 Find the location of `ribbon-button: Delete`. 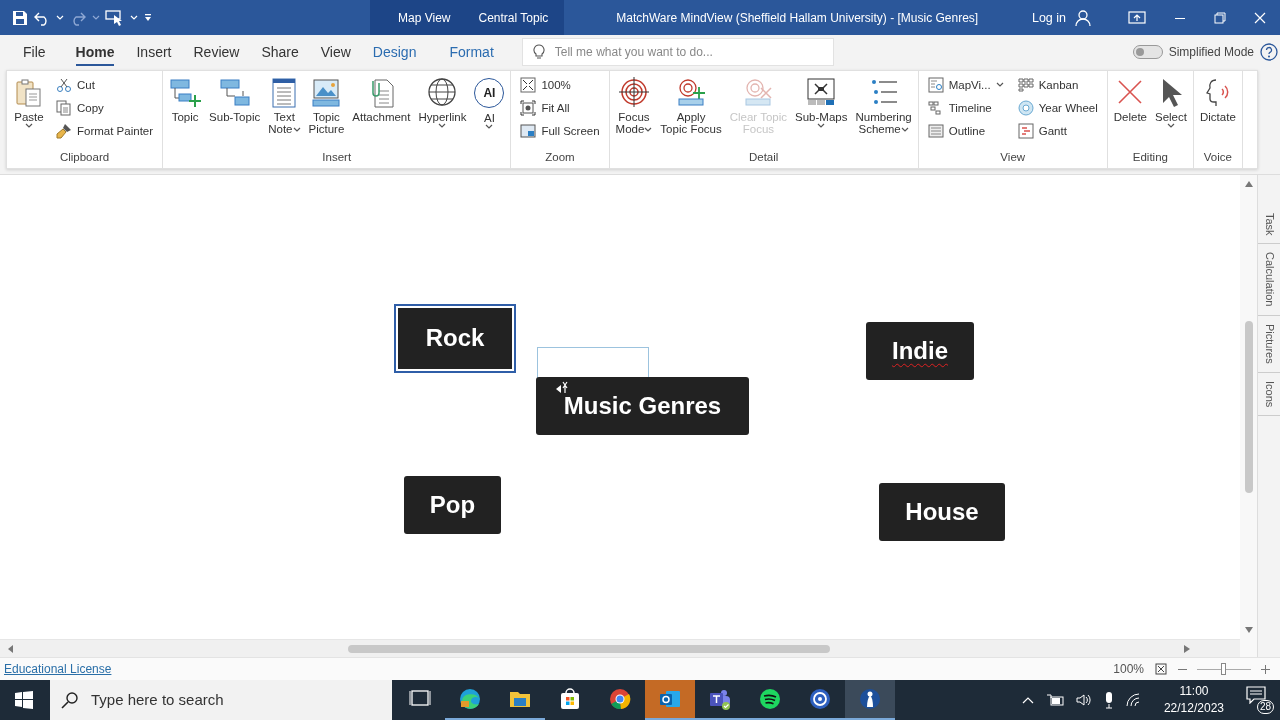

ribbon-button: Delete is located at coordinates (1130, 99).